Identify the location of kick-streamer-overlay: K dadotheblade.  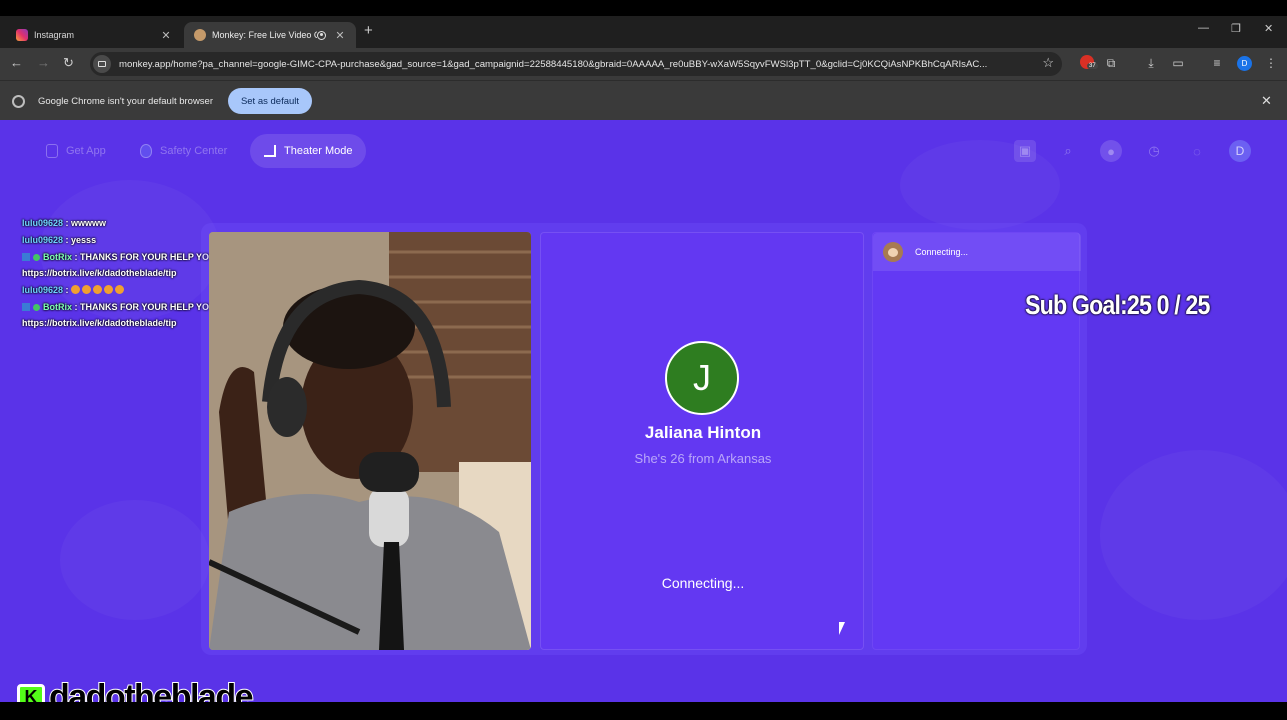
(136, 689).